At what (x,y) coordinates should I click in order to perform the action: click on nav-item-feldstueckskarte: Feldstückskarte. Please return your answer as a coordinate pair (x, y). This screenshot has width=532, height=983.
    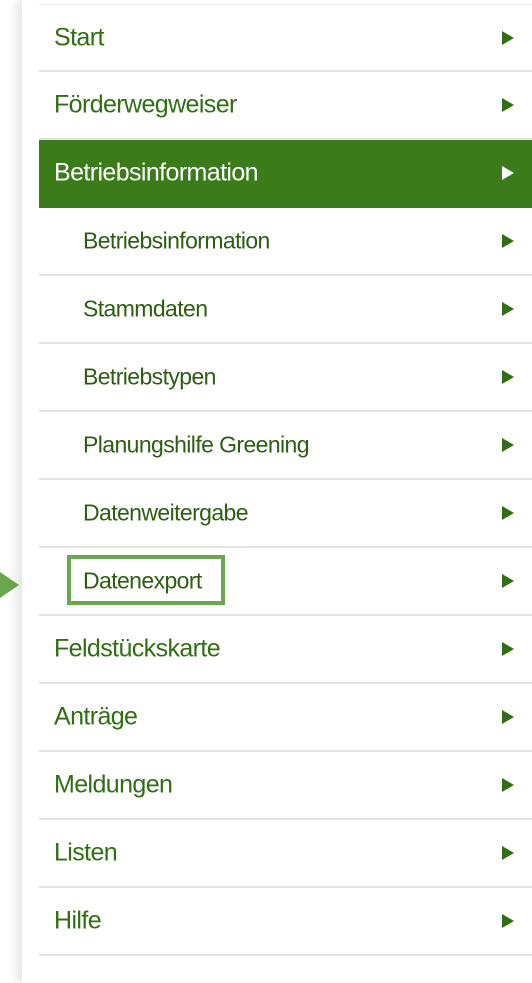
    Looking at the image, I should click on (285, 650).